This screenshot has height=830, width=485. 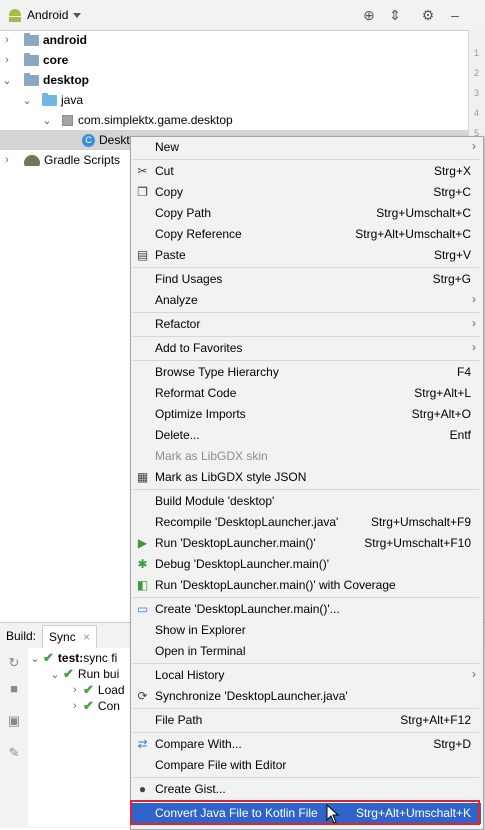 I want to click on menu-item-shortcut: Entf, so click(x=460, y=435).